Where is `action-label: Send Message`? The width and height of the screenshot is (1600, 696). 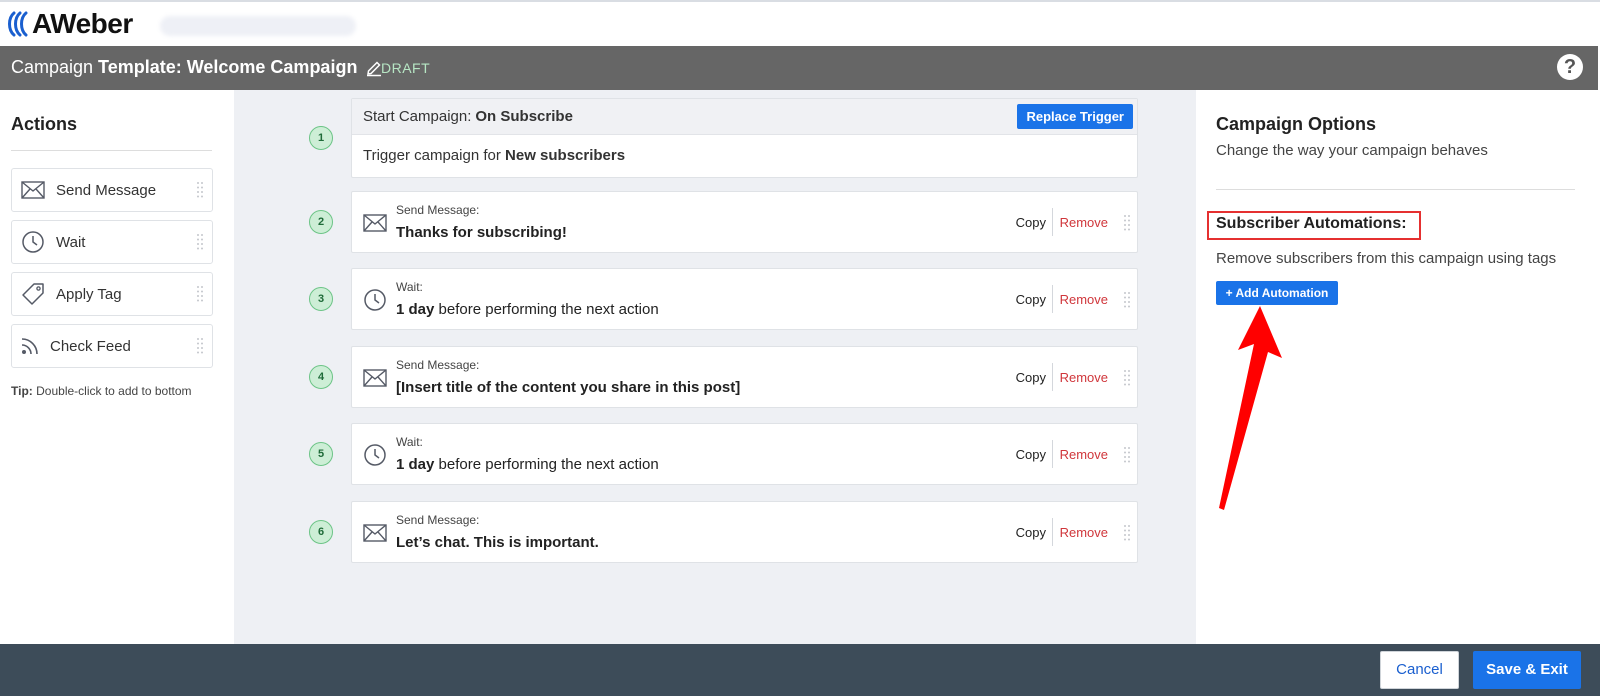
action-label: Send Message is located at coordinates (106, 190).